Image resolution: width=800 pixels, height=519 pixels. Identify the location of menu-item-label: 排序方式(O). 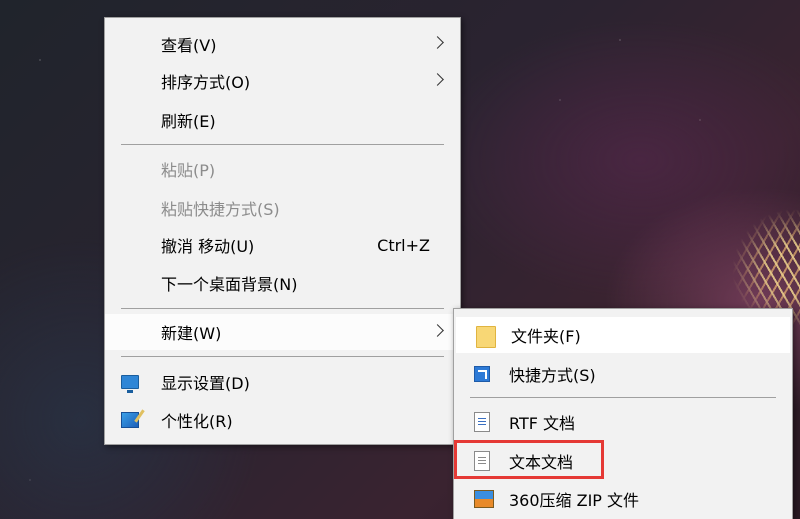
(206, 82).